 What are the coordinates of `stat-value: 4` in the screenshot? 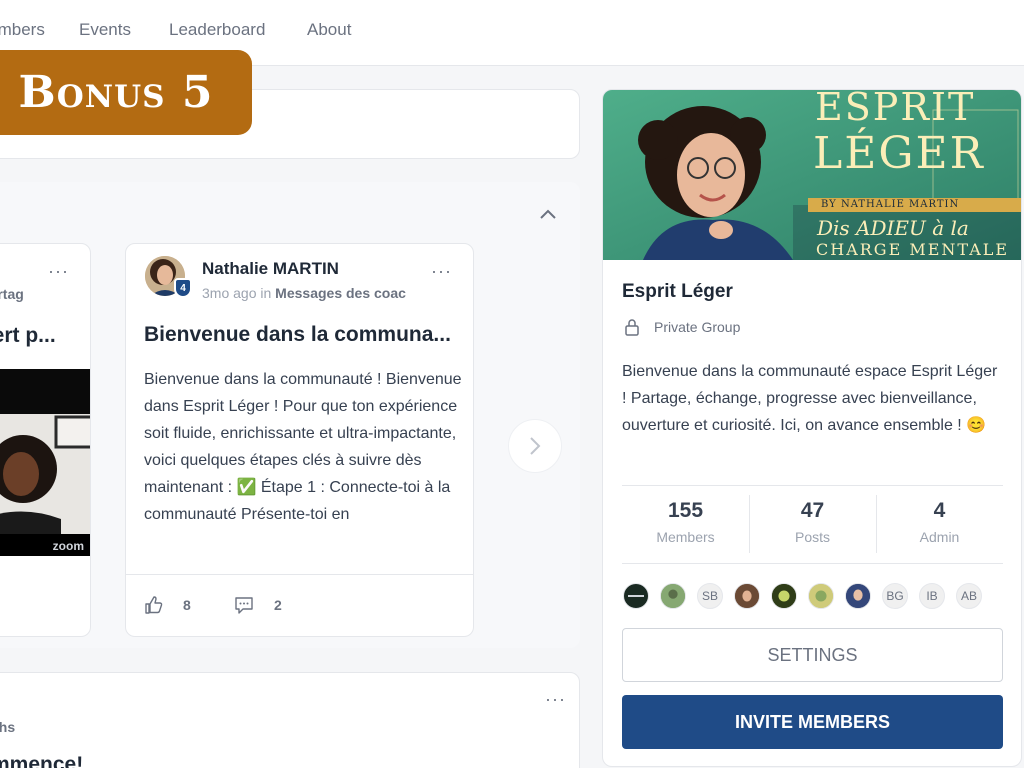 It's located at (939, 510).